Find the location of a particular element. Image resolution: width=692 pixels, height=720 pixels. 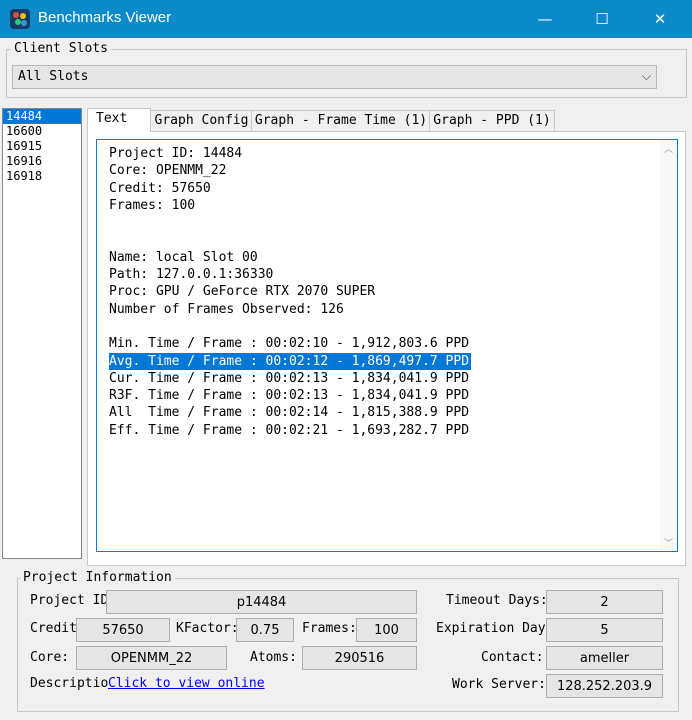

timeout-days-field: 2 is located at coordinates (604, 602).